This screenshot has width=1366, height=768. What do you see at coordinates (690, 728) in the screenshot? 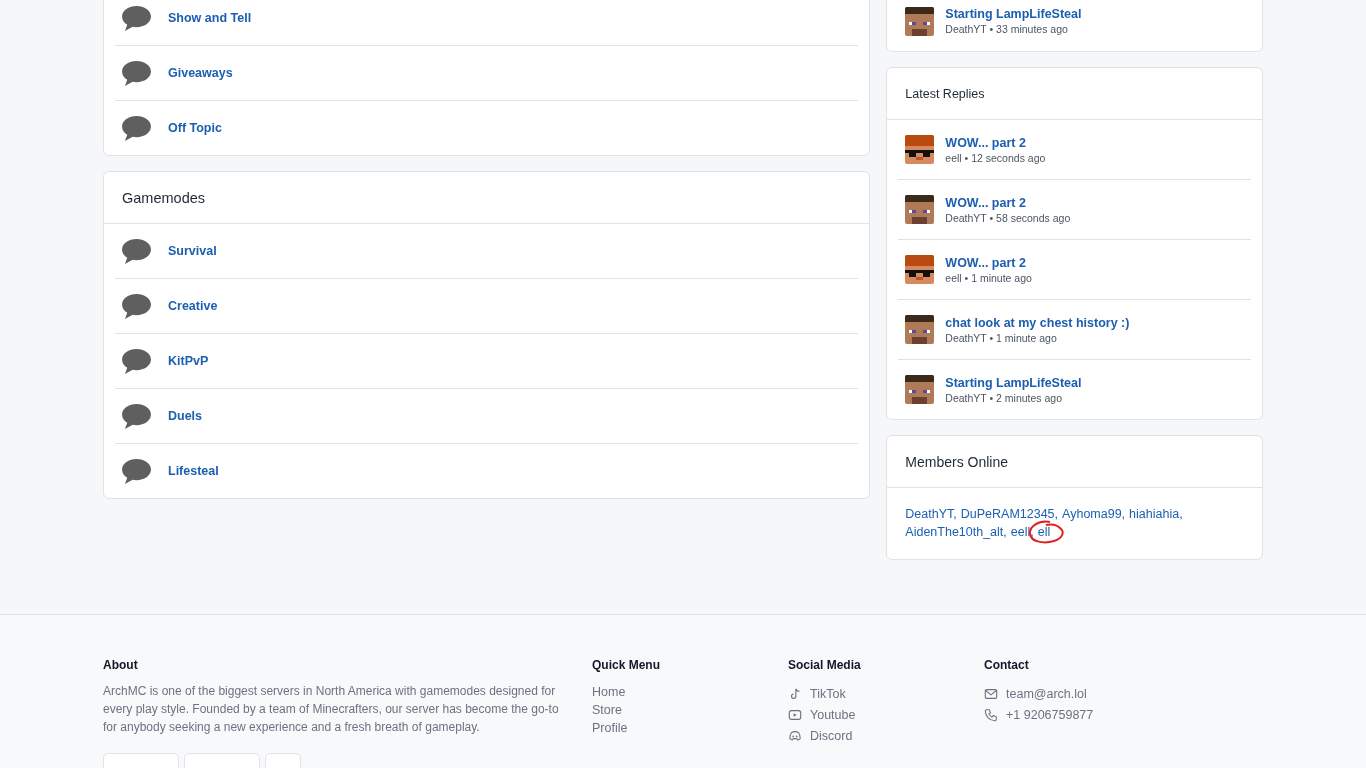
I see `footer-link: Profile` at bounding box center [690, 728].